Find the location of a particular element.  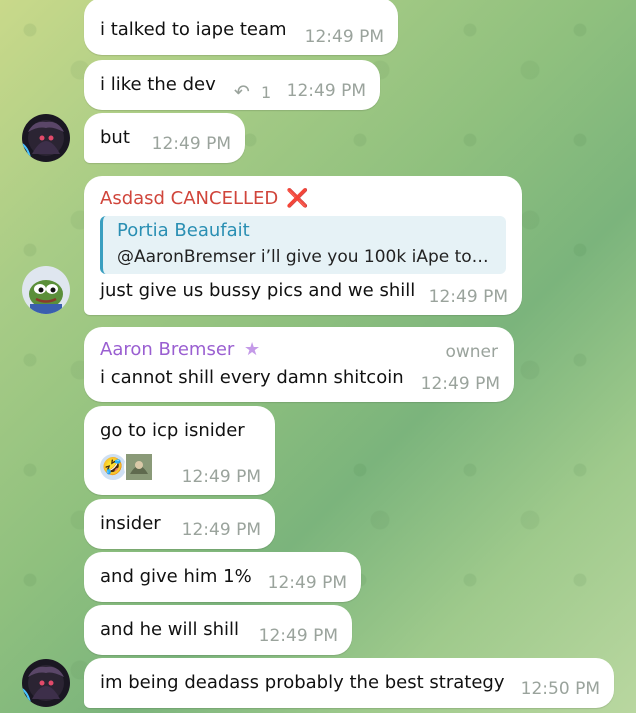

reactions: 🤣 is located at coordinates (126, 467).